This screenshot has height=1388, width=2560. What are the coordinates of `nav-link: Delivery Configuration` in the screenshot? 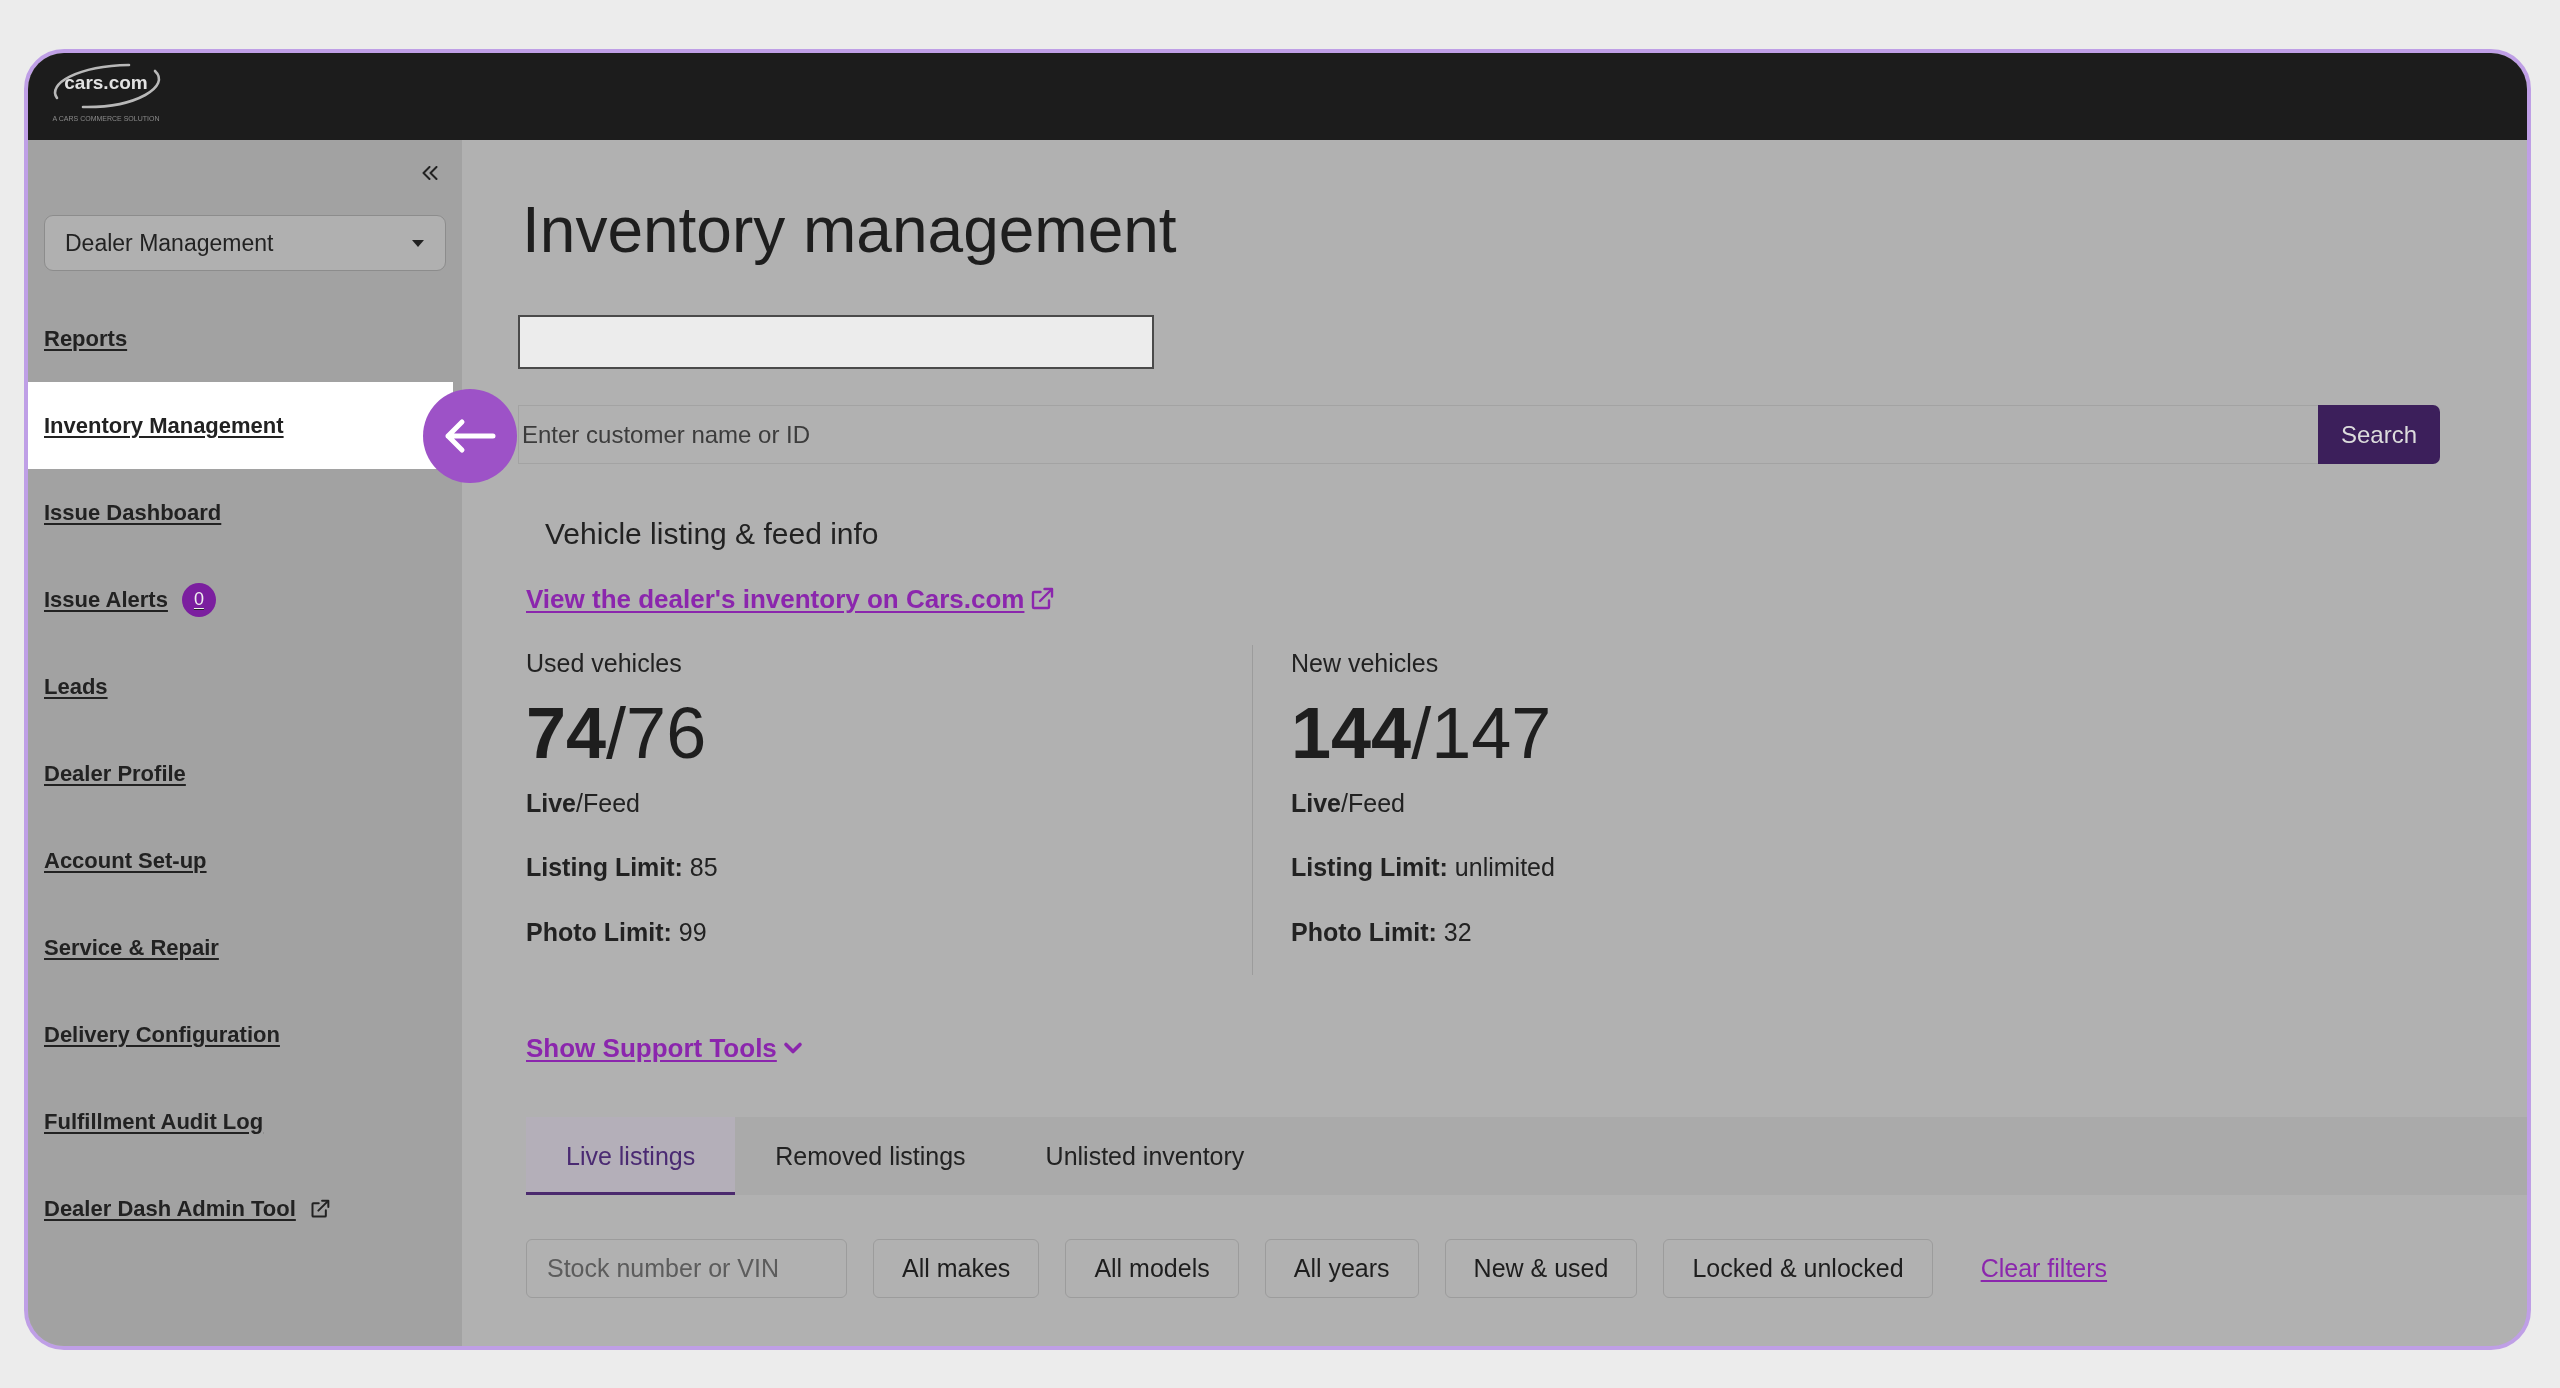 It's located at (162, 1034).